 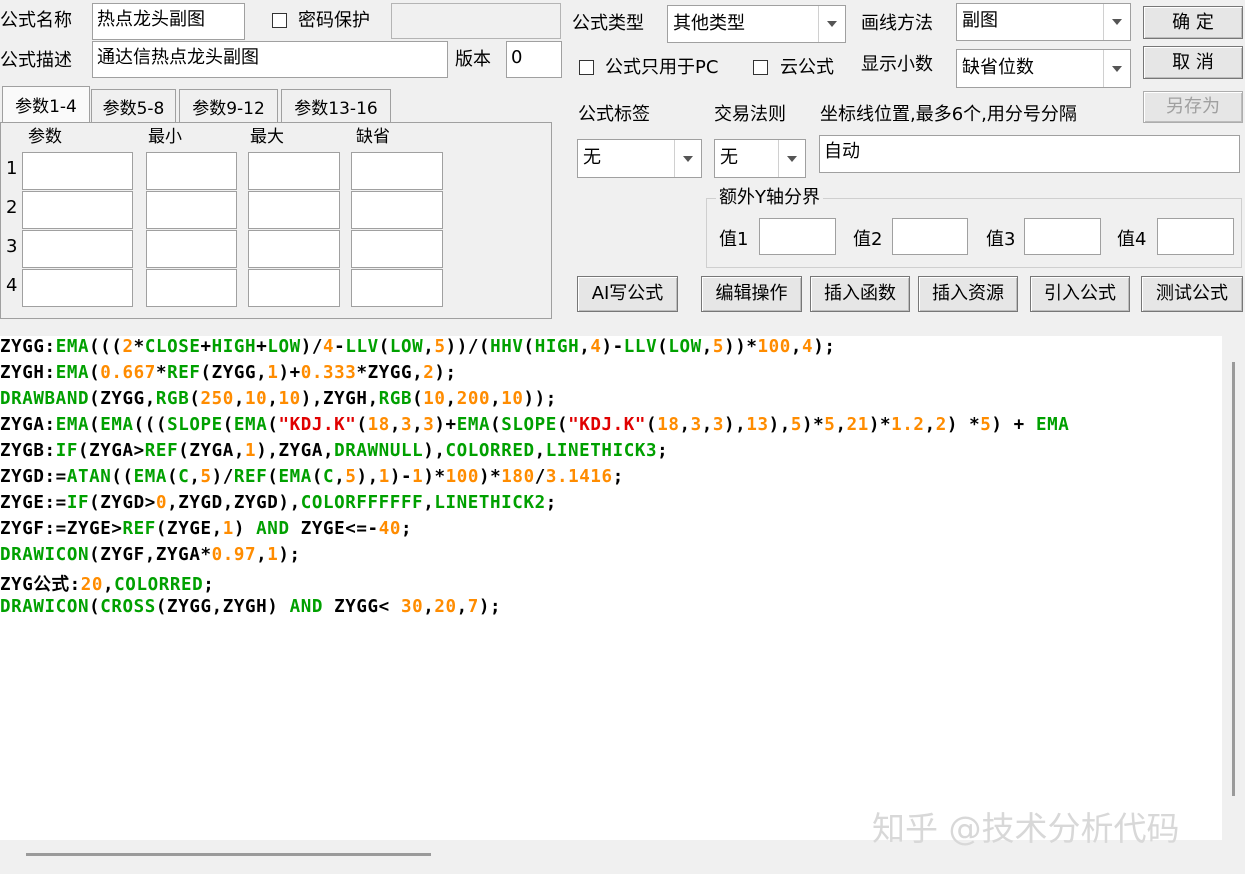 What do you see at coordinates (1192, 294) in the screenshot?
I see `test-formula-button: 测试公式` at bounding box center [1192, 294].